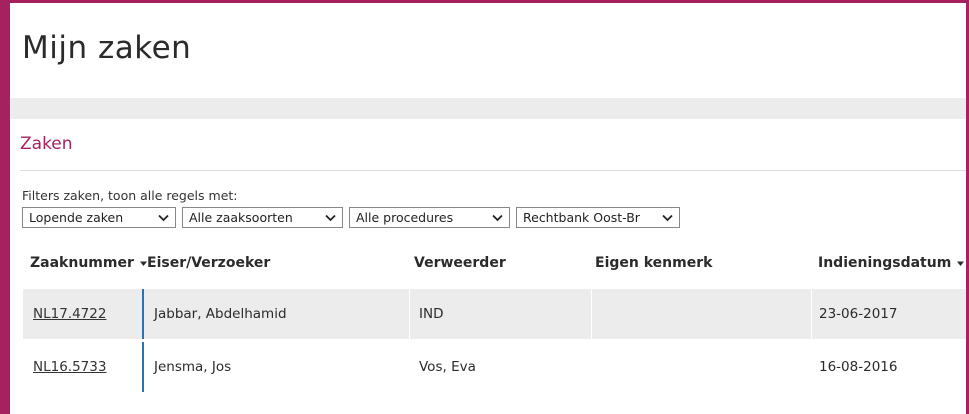  I want to click on column-header-label: Indieningsdatum, so click(885, 263).